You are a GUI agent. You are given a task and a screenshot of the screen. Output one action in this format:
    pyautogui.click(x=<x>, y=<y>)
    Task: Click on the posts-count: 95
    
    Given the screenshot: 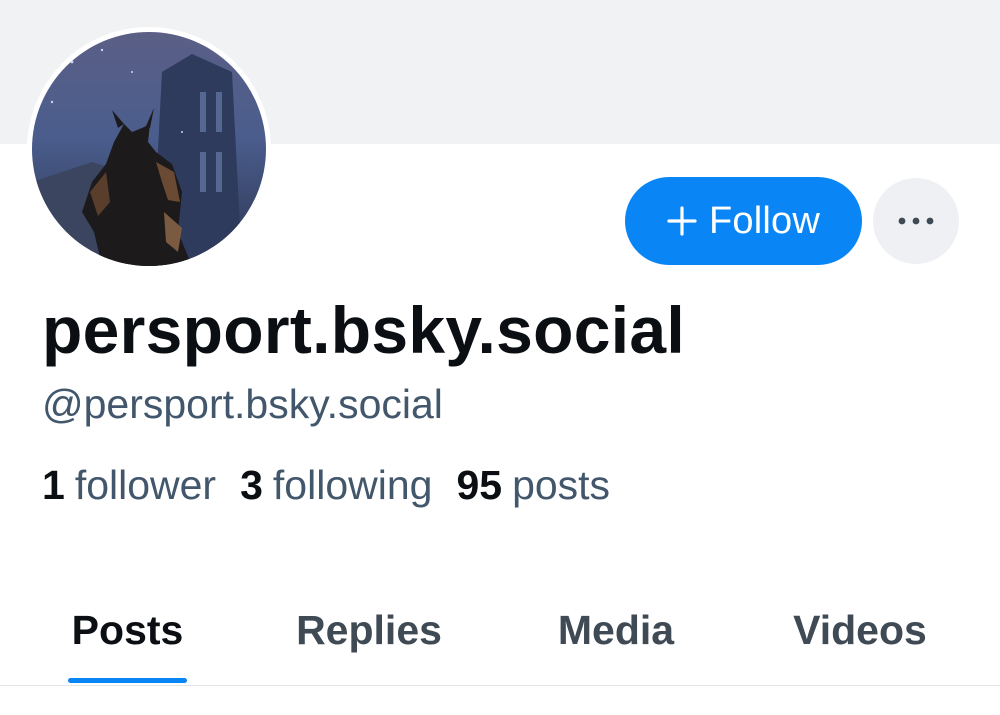 What is the action you would take?
    pyautogui.click(x=479, y=485)
    